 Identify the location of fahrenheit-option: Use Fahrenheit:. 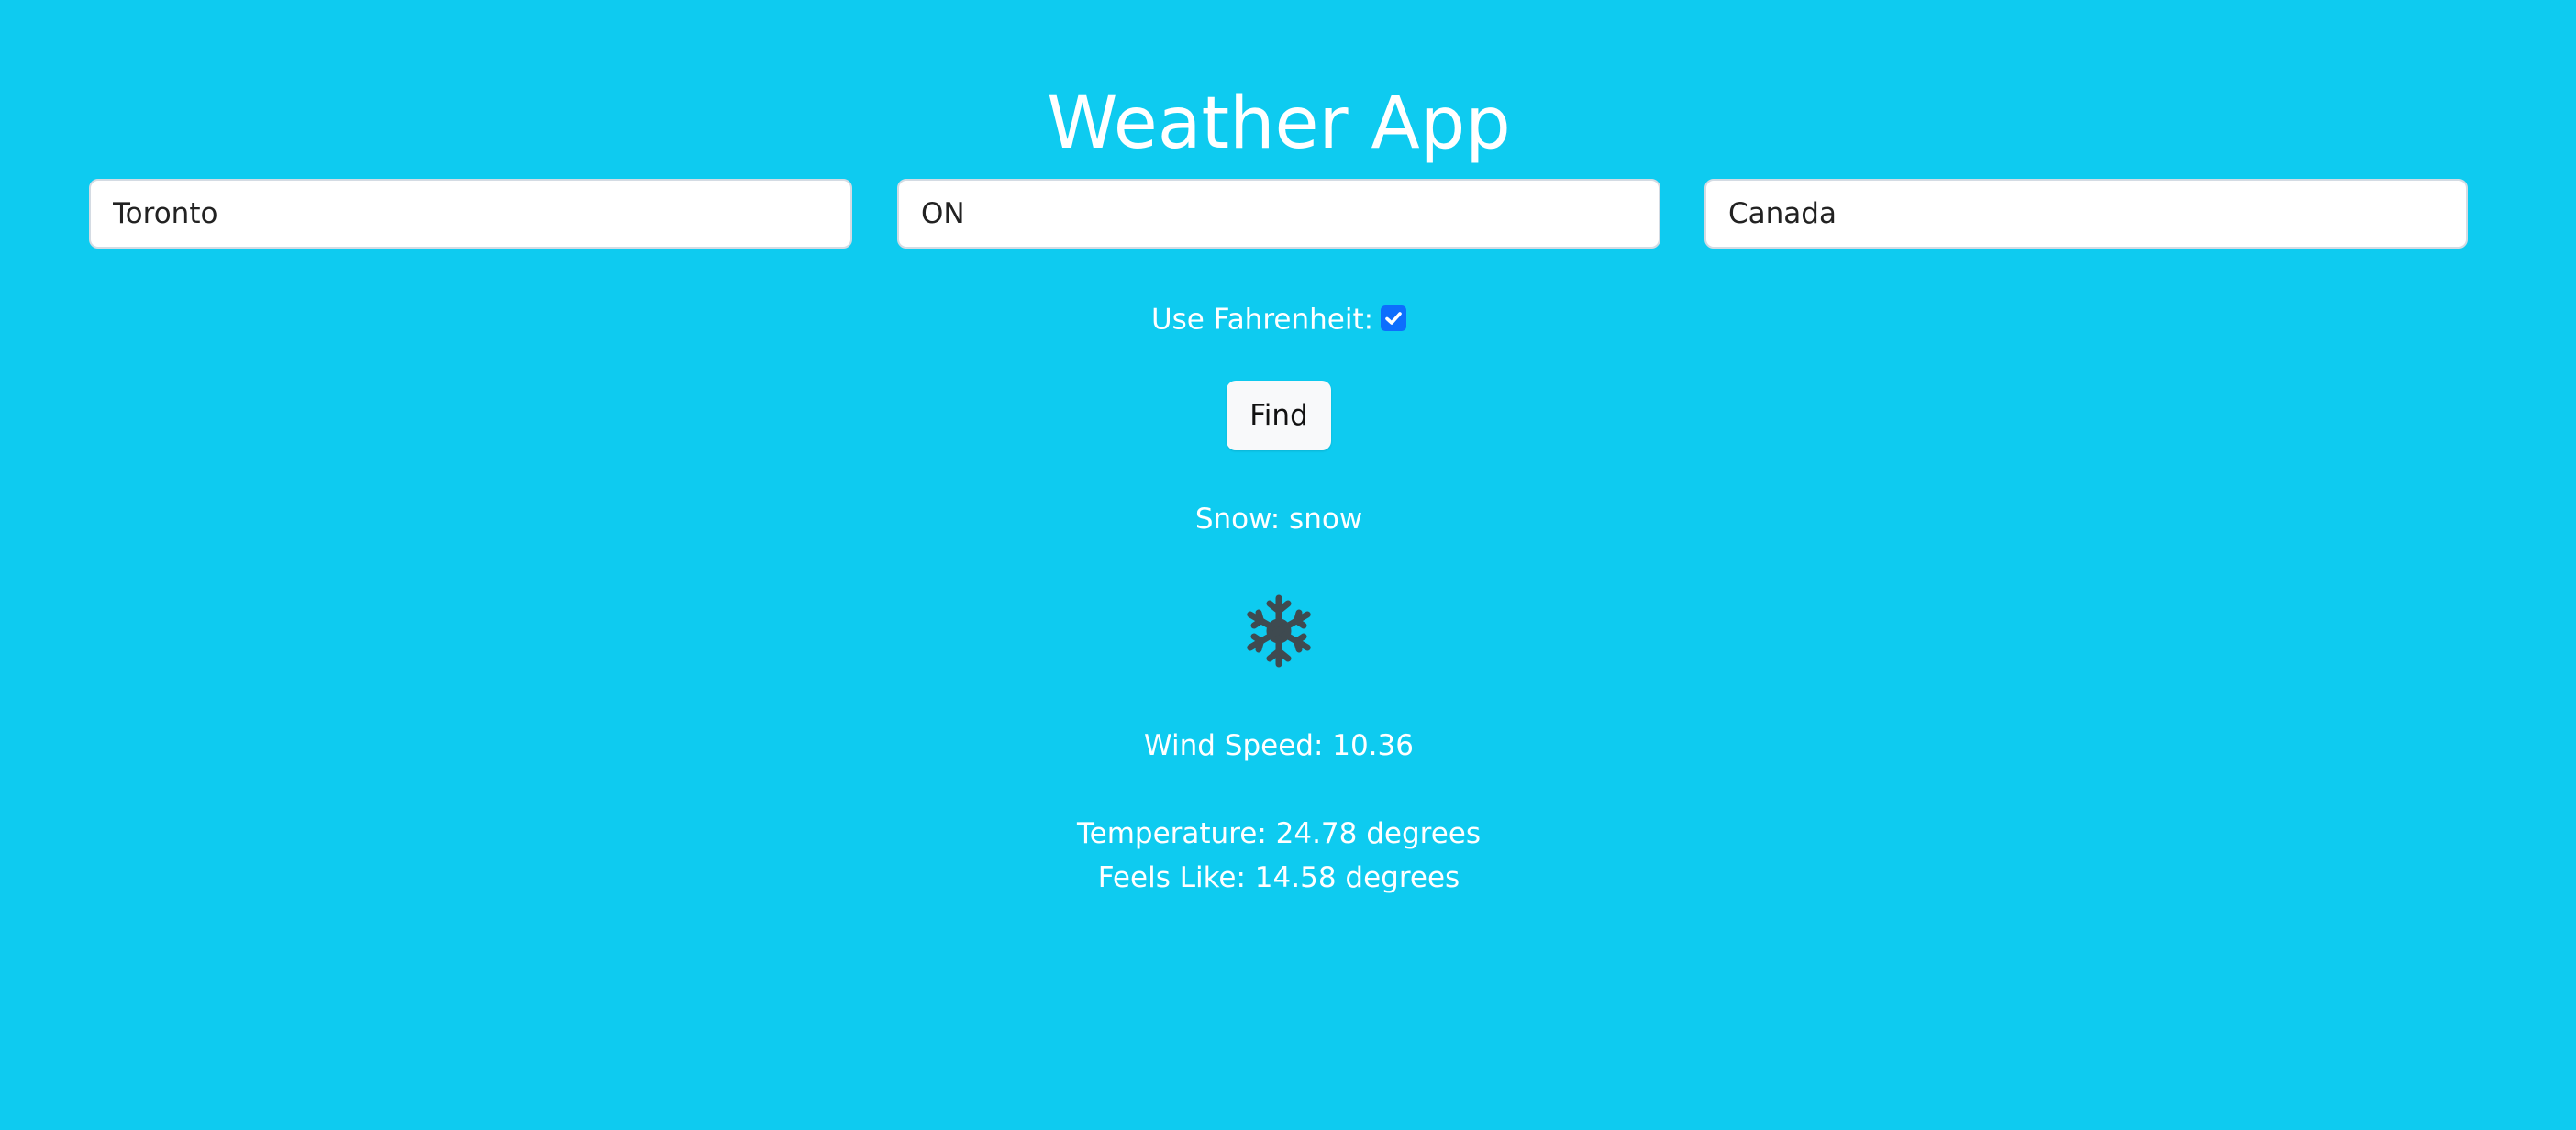
(1279, 319).